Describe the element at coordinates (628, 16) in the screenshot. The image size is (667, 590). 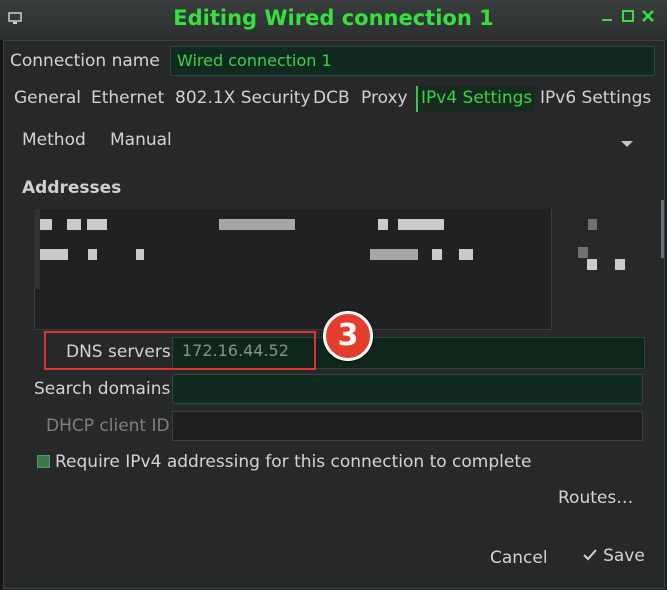
I see `maximize-icon` at that location.